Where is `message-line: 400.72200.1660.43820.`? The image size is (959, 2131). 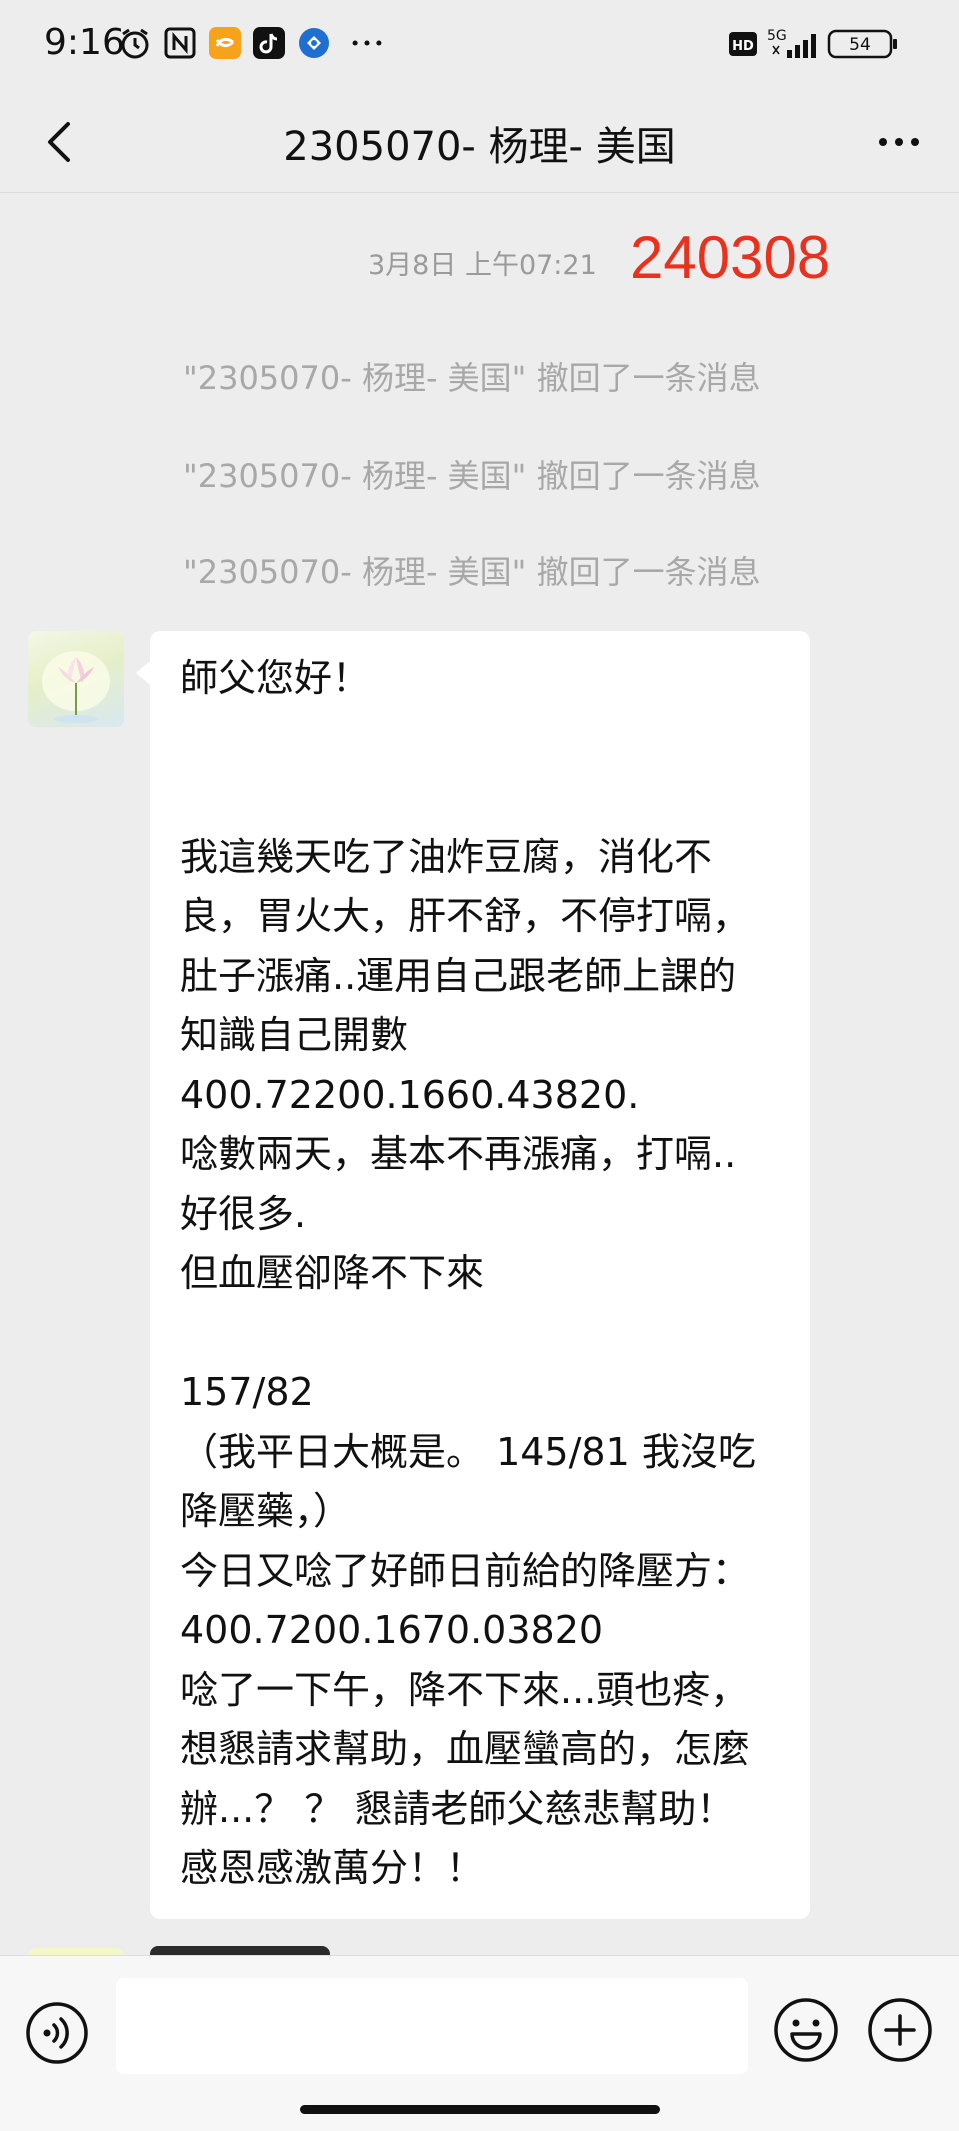 message-line: 400.72200.1660.43820. is located at coordinates (410, 1094).